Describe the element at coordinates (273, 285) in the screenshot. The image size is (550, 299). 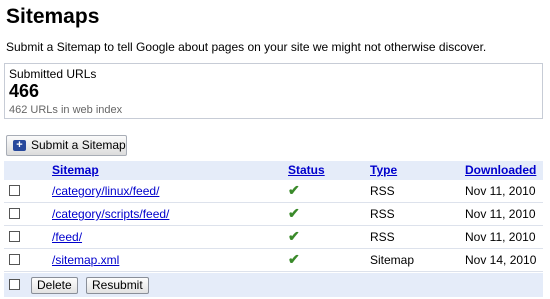
I see `table-footer: Delete Resubmit` at that location.